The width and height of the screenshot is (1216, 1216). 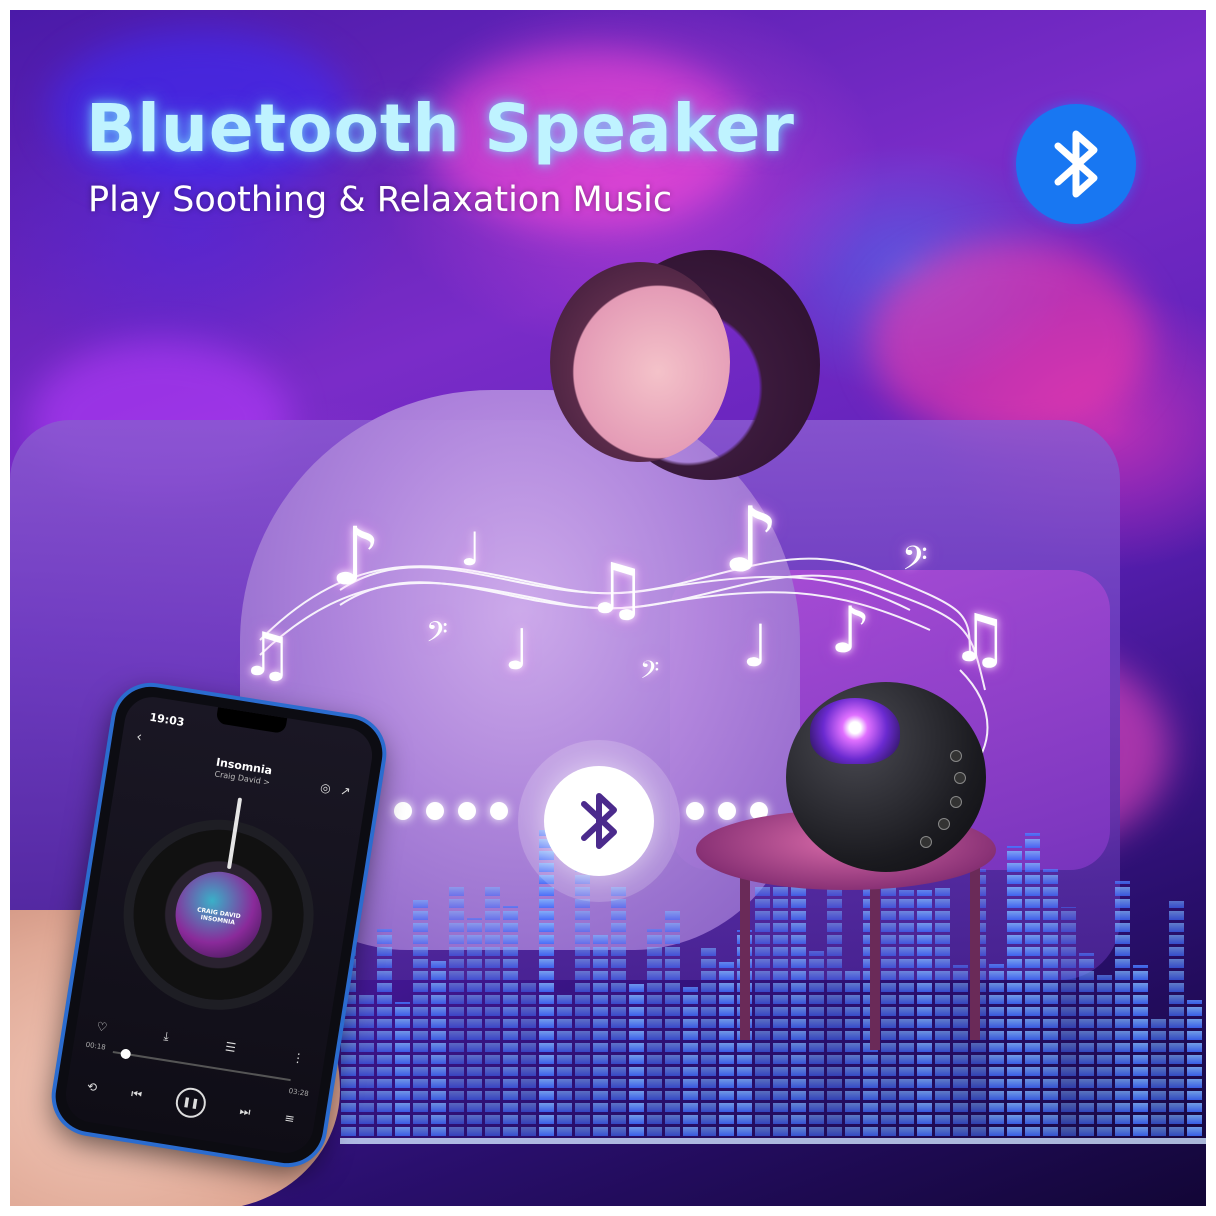 I want to click on page-title: Bluetooth Speaker, so click(x=440, y=128).